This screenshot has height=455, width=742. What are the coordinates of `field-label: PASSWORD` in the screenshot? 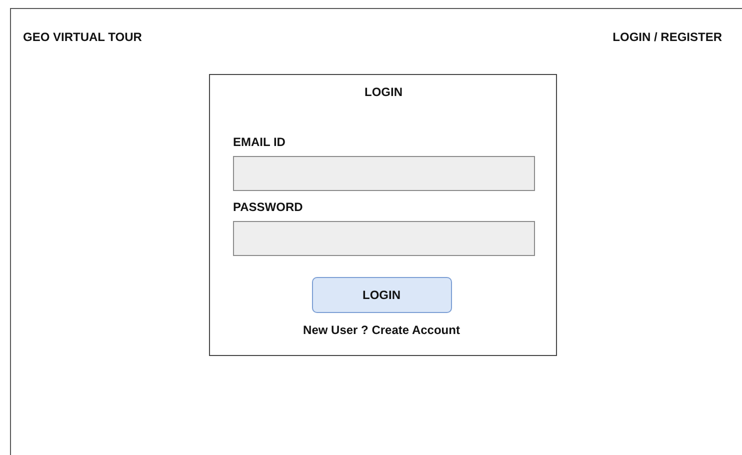 It's located at (268, 207).